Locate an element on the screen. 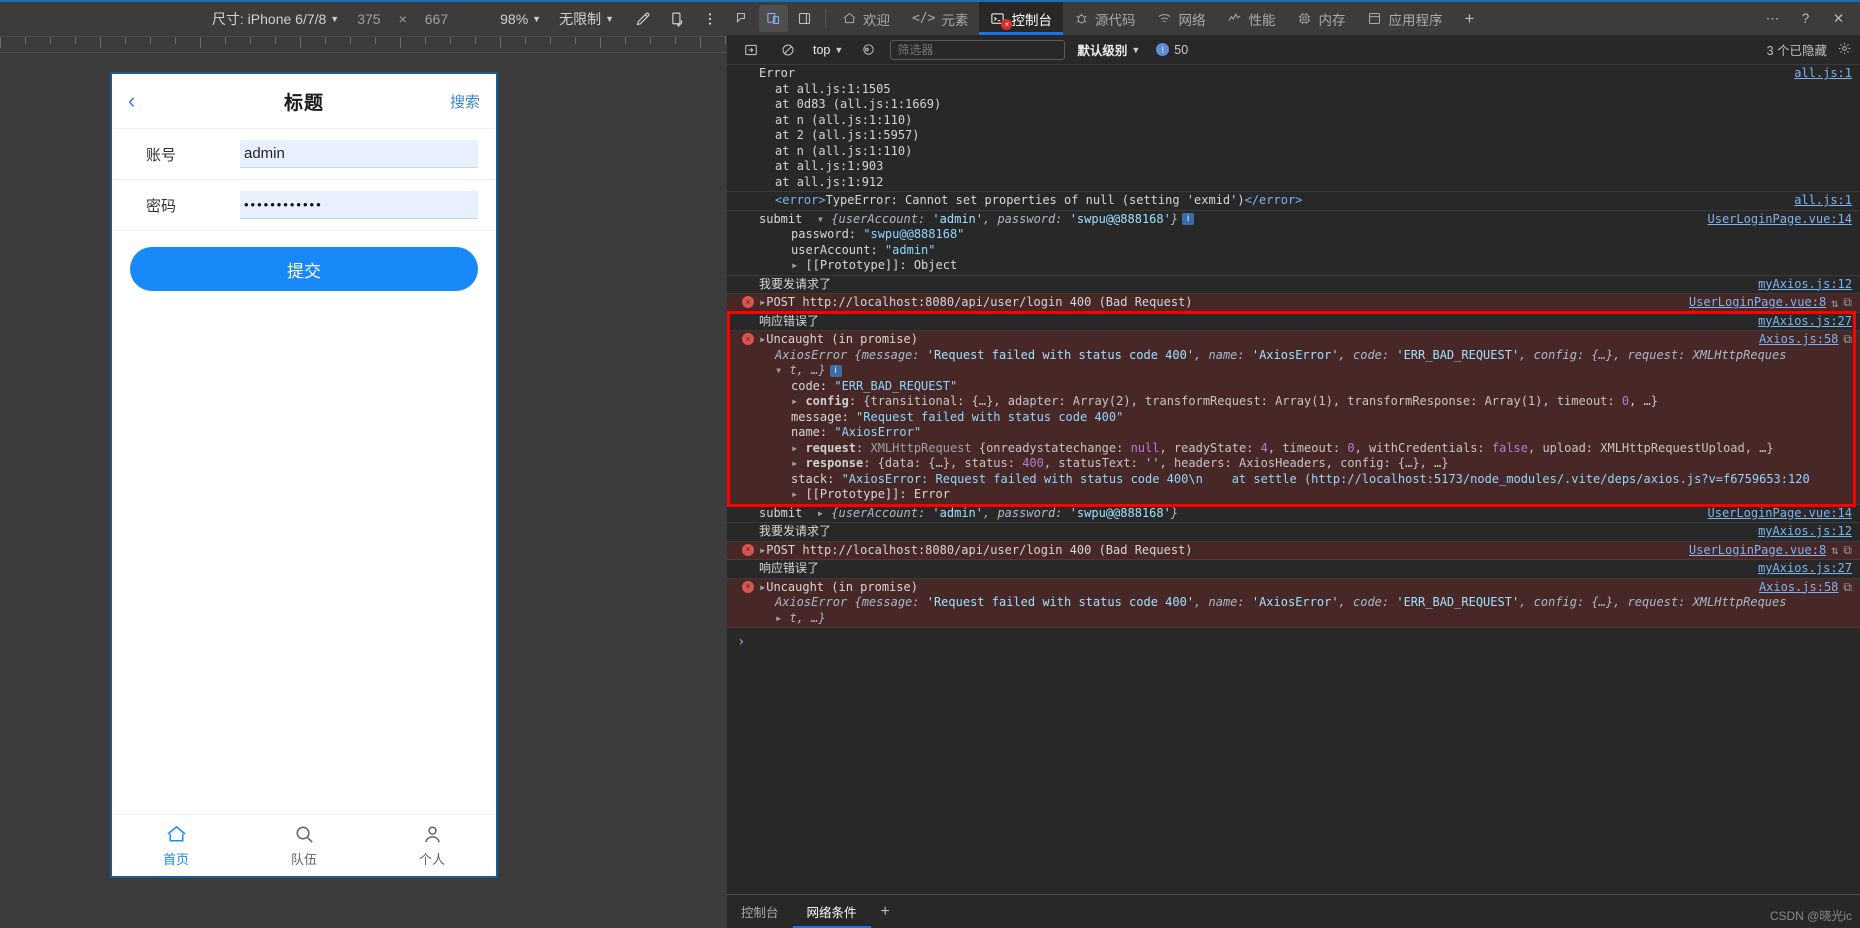 This screenshot has height=928, width=1860. add-panel-button: + is located at coordinates (1469, 18).